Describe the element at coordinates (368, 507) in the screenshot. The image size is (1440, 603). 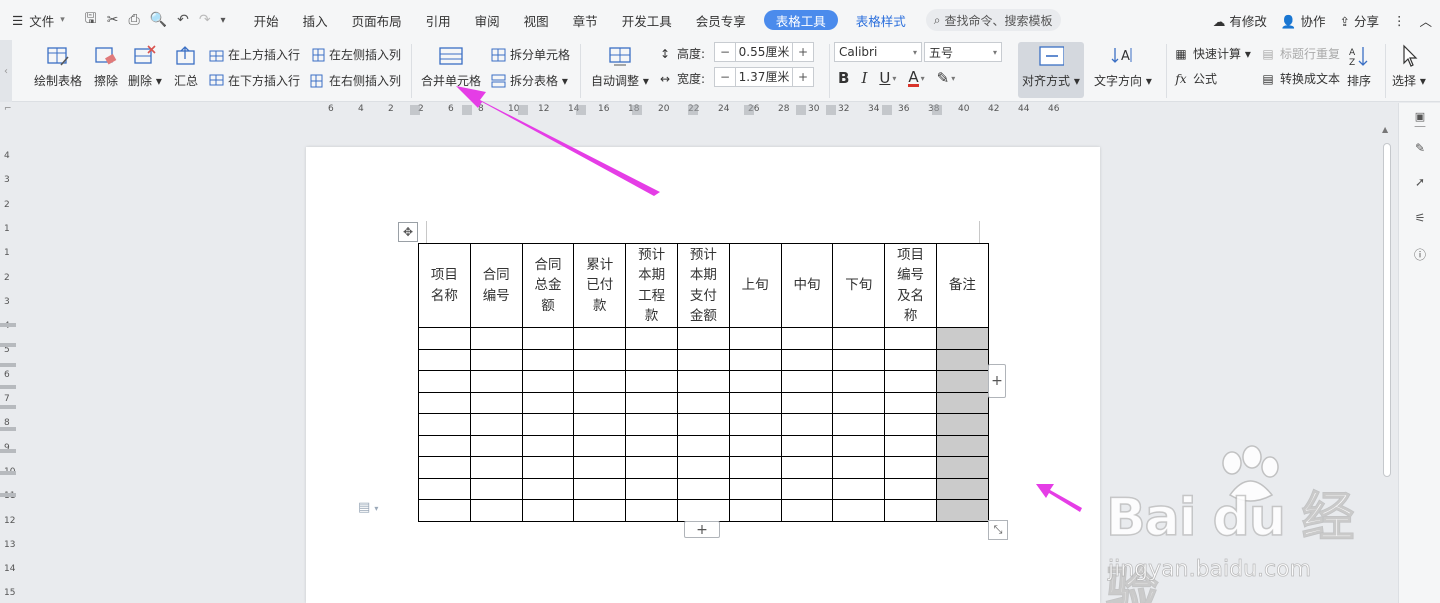
I see `paragraph-options-icon: ▤ ▾` at that location.